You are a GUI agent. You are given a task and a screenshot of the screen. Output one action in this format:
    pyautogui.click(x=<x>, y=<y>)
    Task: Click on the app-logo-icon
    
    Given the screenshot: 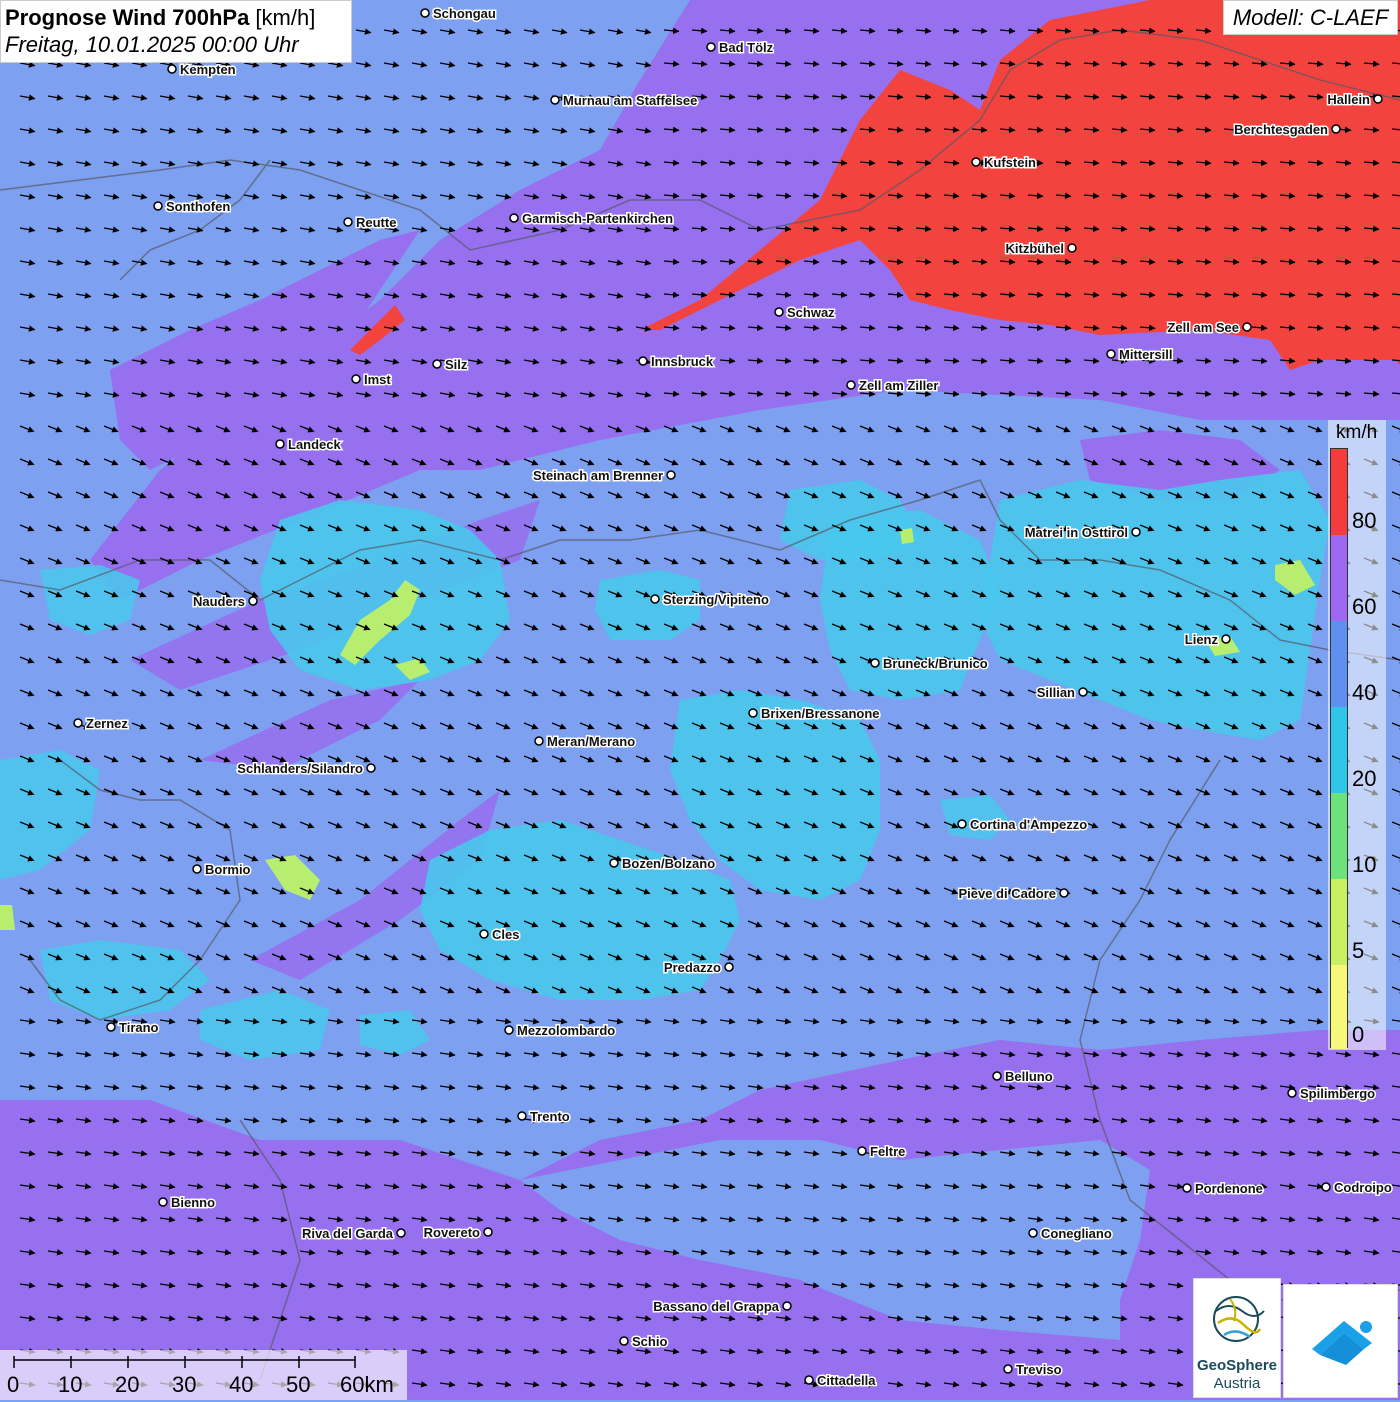 What is the action you would take?
    pyautogui.click(x=1342, y=1343)
    